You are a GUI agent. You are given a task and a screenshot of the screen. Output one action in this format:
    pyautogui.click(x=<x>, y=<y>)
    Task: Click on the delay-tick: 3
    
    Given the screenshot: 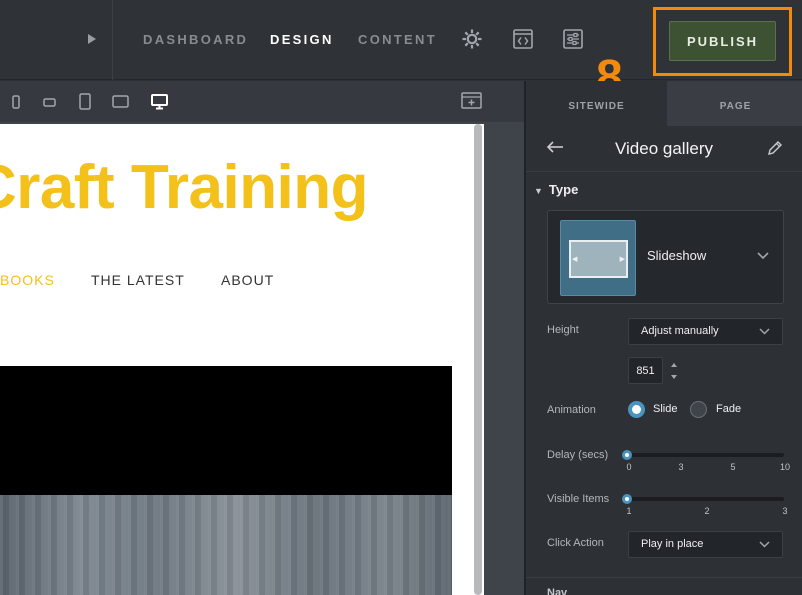 What is the action you would take?
    pyautogui.click(x=681, y=467)
    